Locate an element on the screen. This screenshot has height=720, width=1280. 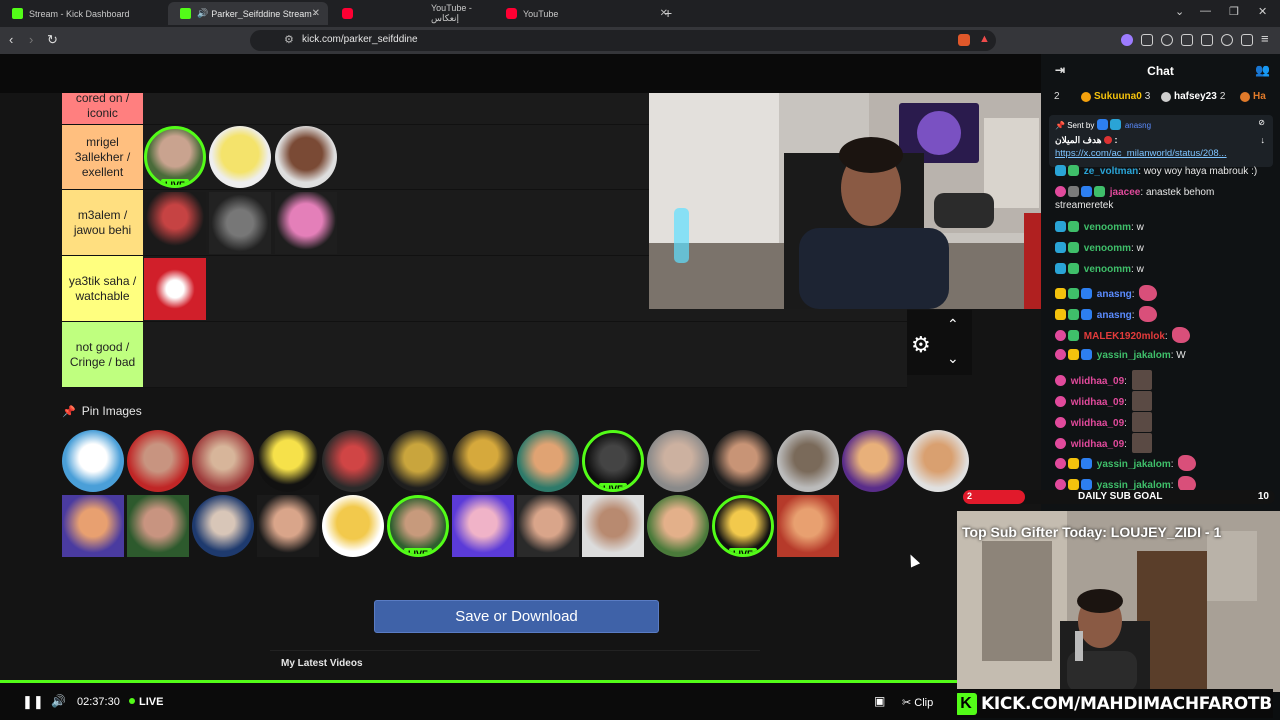
expand-pin-icon: ↓ is located at coordinates (1263, 140).